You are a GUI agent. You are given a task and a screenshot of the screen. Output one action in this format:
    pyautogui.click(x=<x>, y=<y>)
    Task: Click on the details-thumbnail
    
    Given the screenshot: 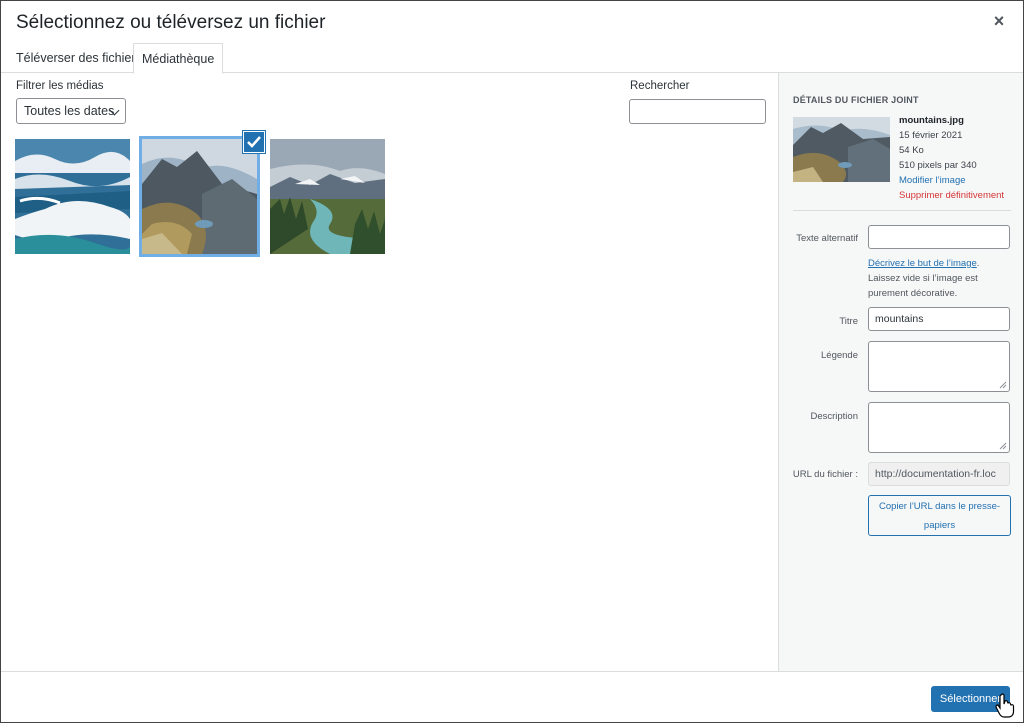 What is the action you would take?
    pyautogui.click(x=841, y=149)
    